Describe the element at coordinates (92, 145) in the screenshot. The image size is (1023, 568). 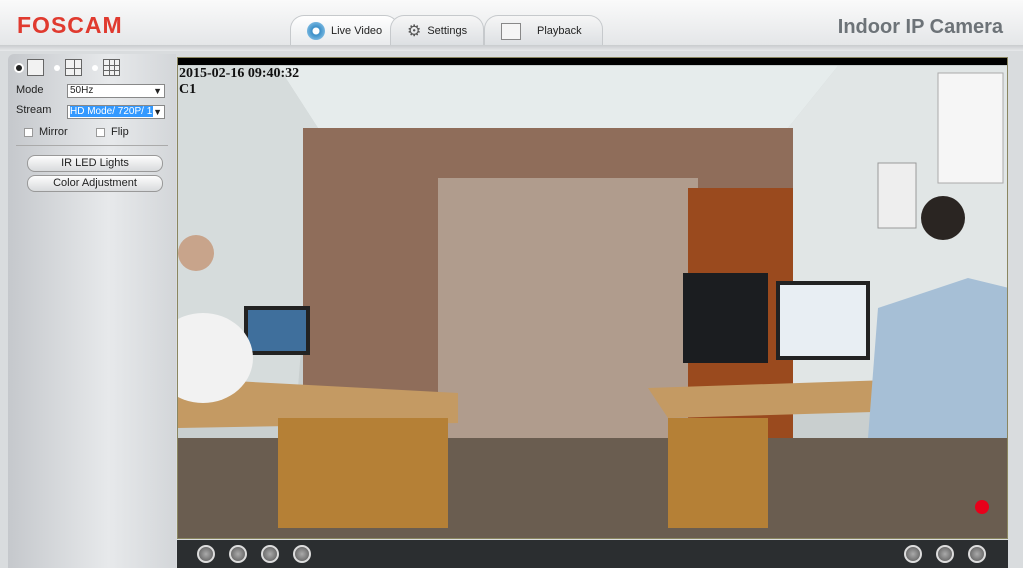
I see `divider` at that location.